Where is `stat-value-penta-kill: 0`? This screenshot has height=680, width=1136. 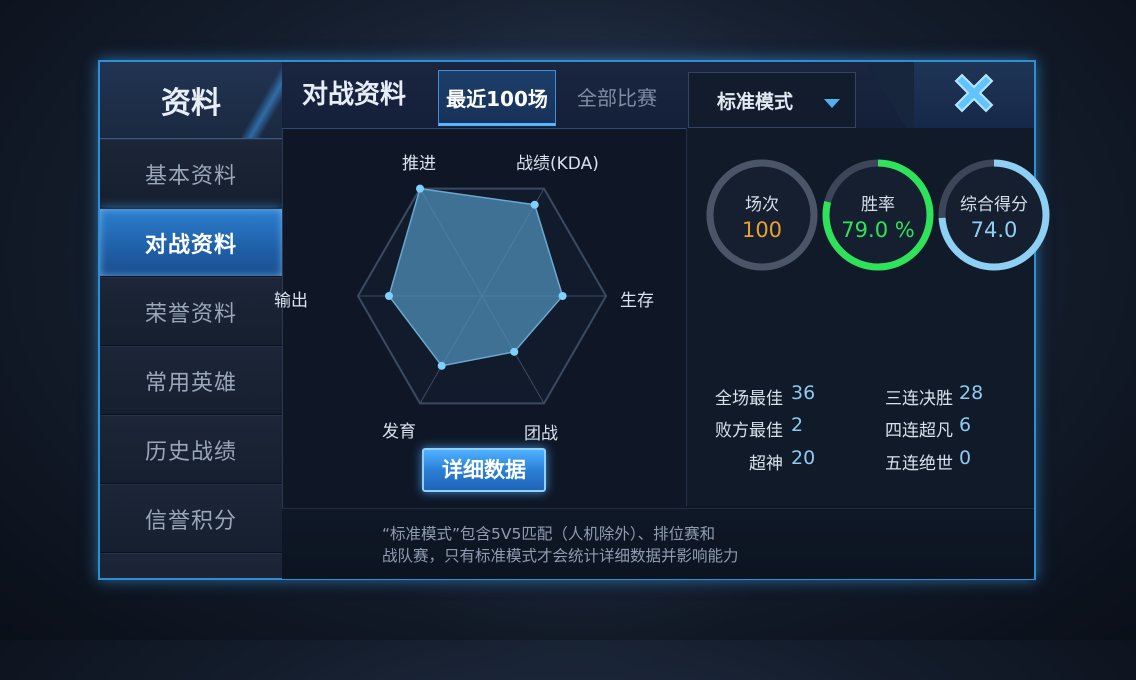
stat-value-penta-kill: 0 is located at coordinates (965, 458).